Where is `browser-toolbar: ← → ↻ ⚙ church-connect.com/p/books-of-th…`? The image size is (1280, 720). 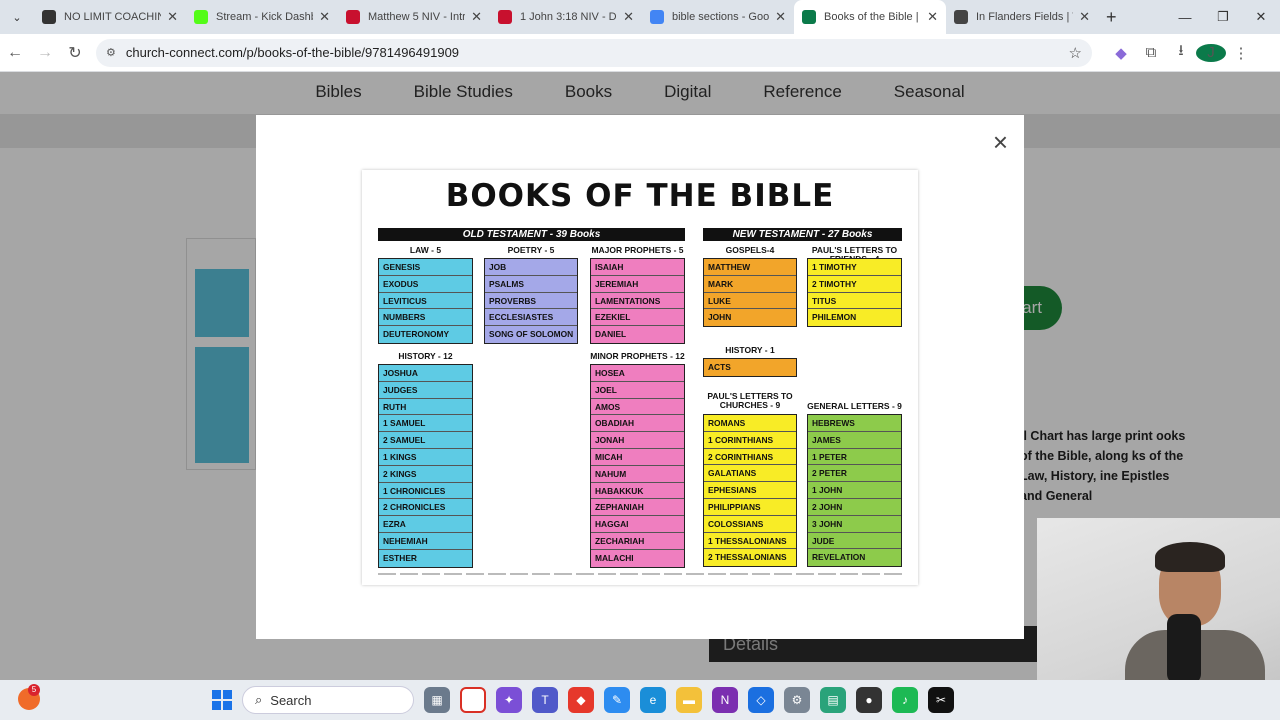
browser-toolbar: ← → ↻ ⚙ church-connect.com/p/books-of-th… is located at coordinates (640, 53).